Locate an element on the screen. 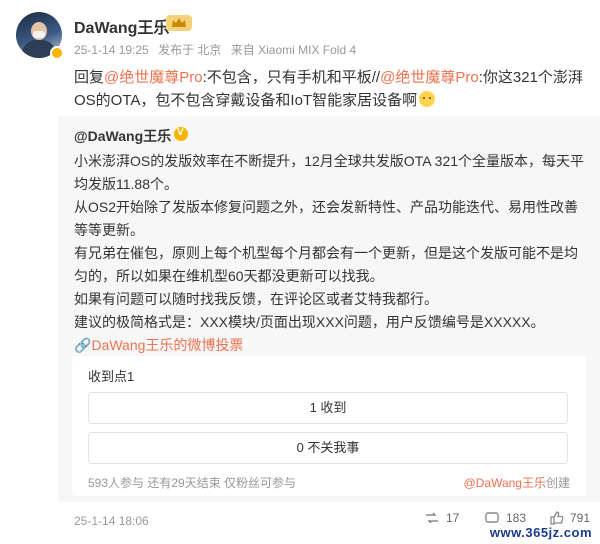 This screenshot has width=600, height=544. post-location: 发布于 北京 is located at coordinates (190, 50).